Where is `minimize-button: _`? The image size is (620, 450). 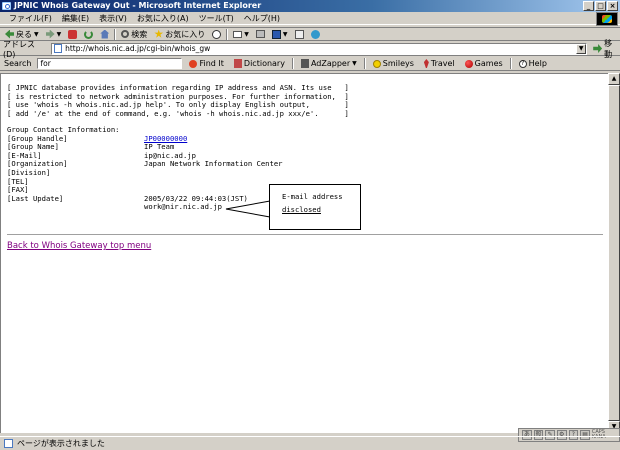 minimize-button: _ is located at coordinates (588, 6).